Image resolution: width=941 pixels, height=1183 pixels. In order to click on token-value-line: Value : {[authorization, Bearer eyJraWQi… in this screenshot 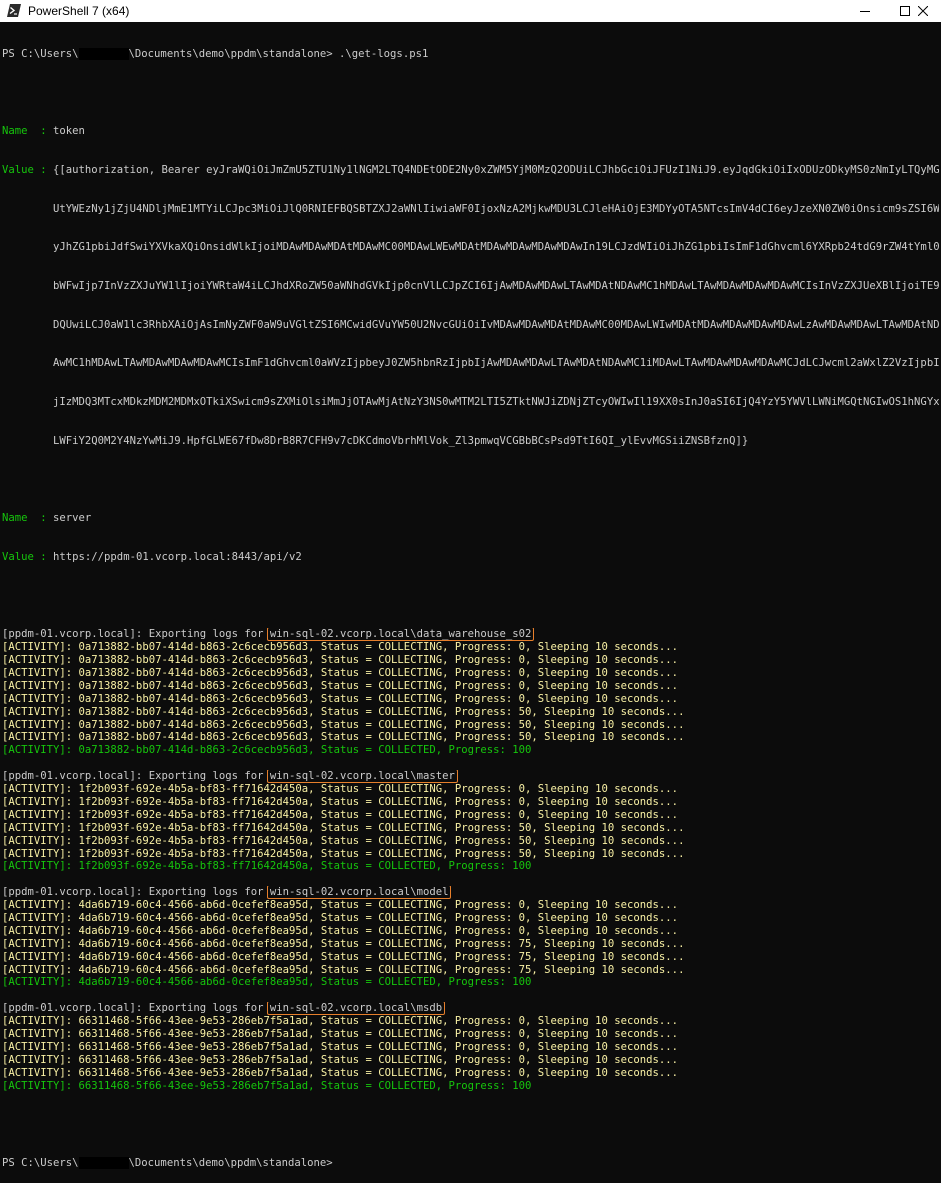, I will do `click(470, 170)`.